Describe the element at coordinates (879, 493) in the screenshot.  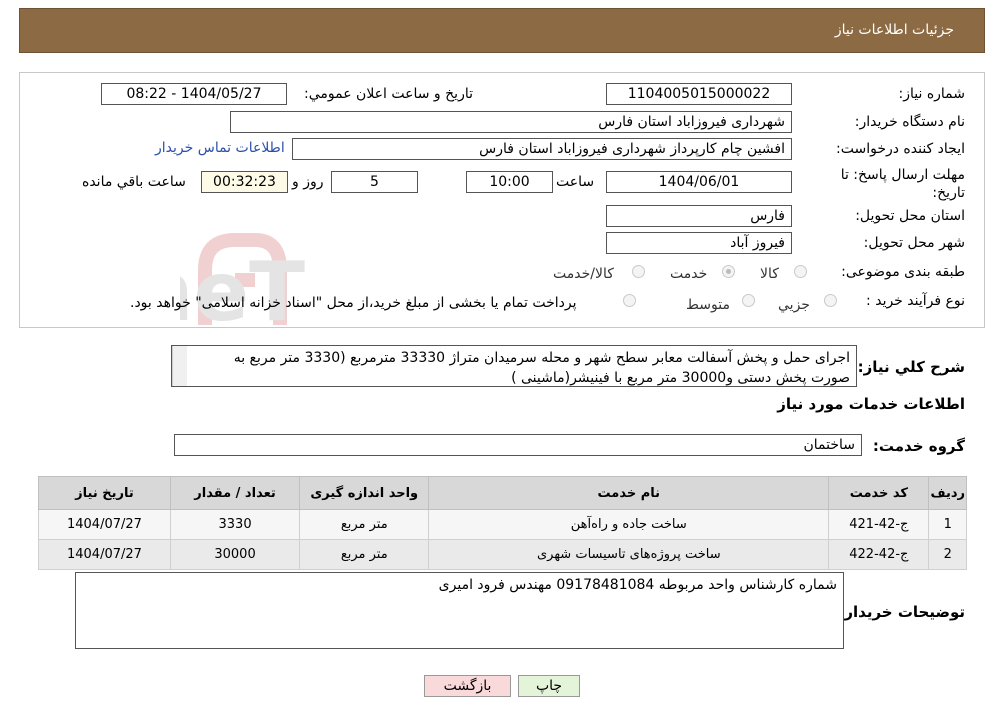
I see `col-service-code: كد خدمت` at that location.